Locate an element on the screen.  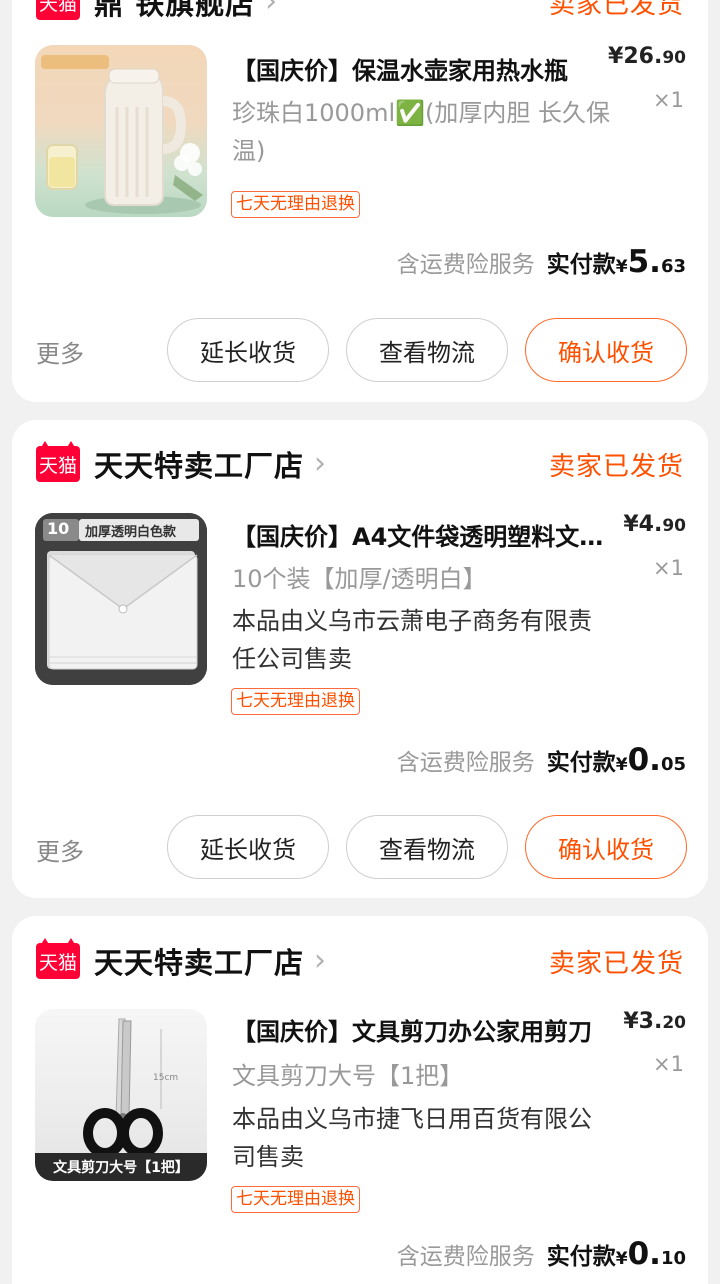
payment-row: 含运费险服务 实付款 ¥ 0. 10 is located at coordinates (541, 1256).